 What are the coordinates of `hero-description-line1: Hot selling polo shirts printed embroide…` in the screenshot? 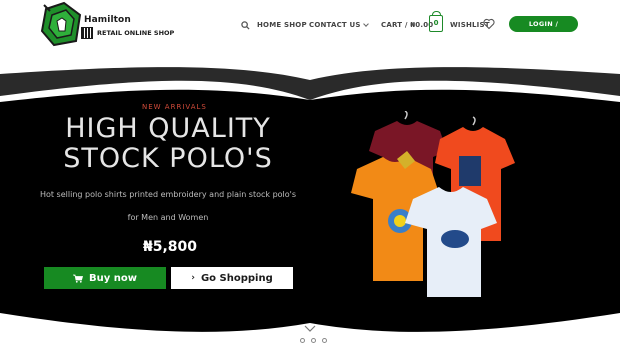 It's located at (168, 194).